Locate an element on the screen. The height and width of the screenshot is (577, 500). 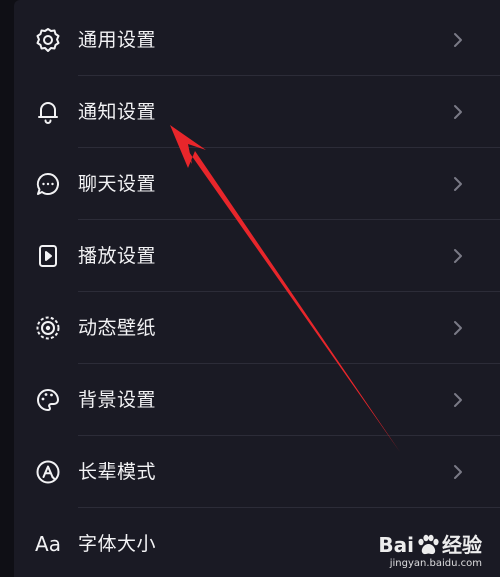
settings-item-notifications: 通知设置 is located at coordinates (257, 112).